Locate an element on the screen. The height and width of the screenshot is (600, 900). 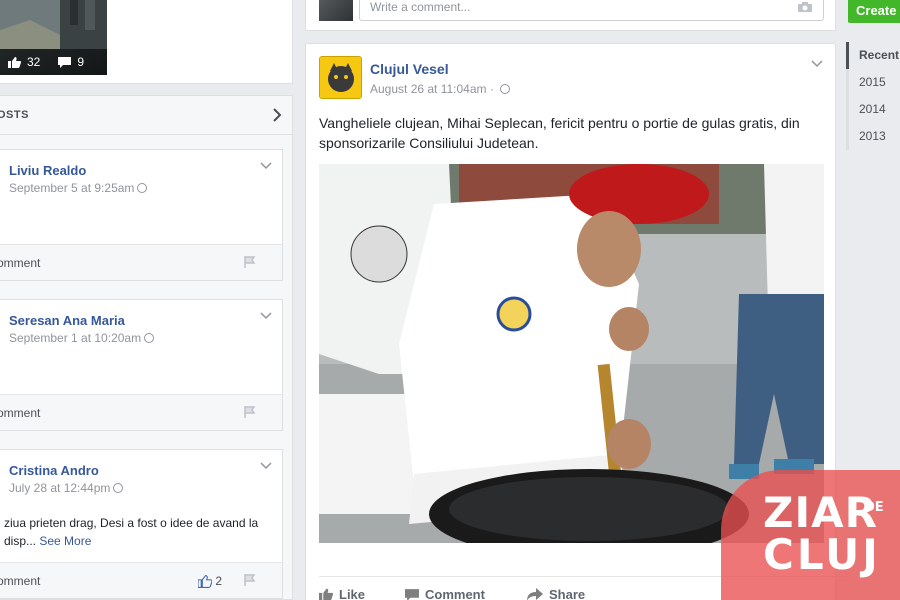
post-author: Seresan Ana Maria is located at coordinates (67, 320).